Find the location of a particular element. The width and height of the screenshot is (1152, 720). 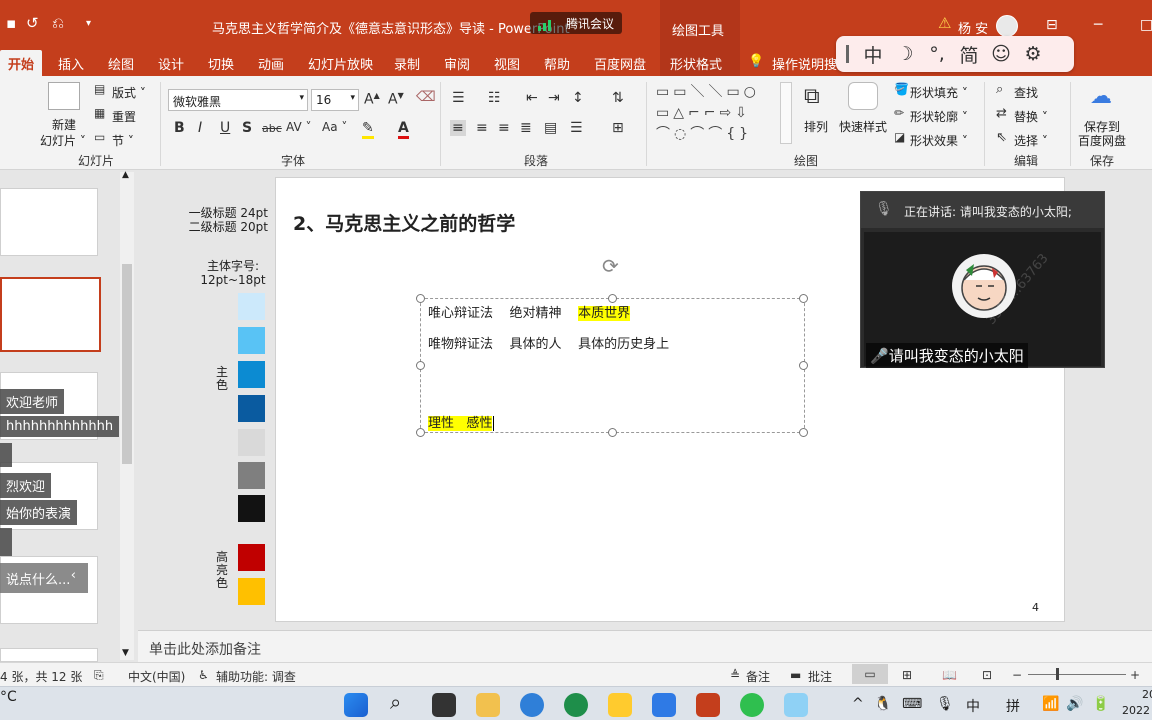

ime-mode-indicator: 中 is located at coordinates (973, 706).